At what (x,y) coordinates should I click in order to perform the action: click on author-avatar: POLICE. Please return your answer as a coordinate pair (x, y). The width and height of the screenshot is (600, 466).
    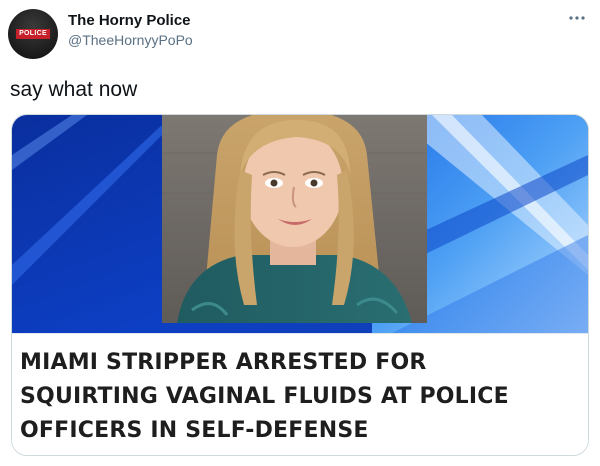
    Looking at the image, I should click on (33, 34).